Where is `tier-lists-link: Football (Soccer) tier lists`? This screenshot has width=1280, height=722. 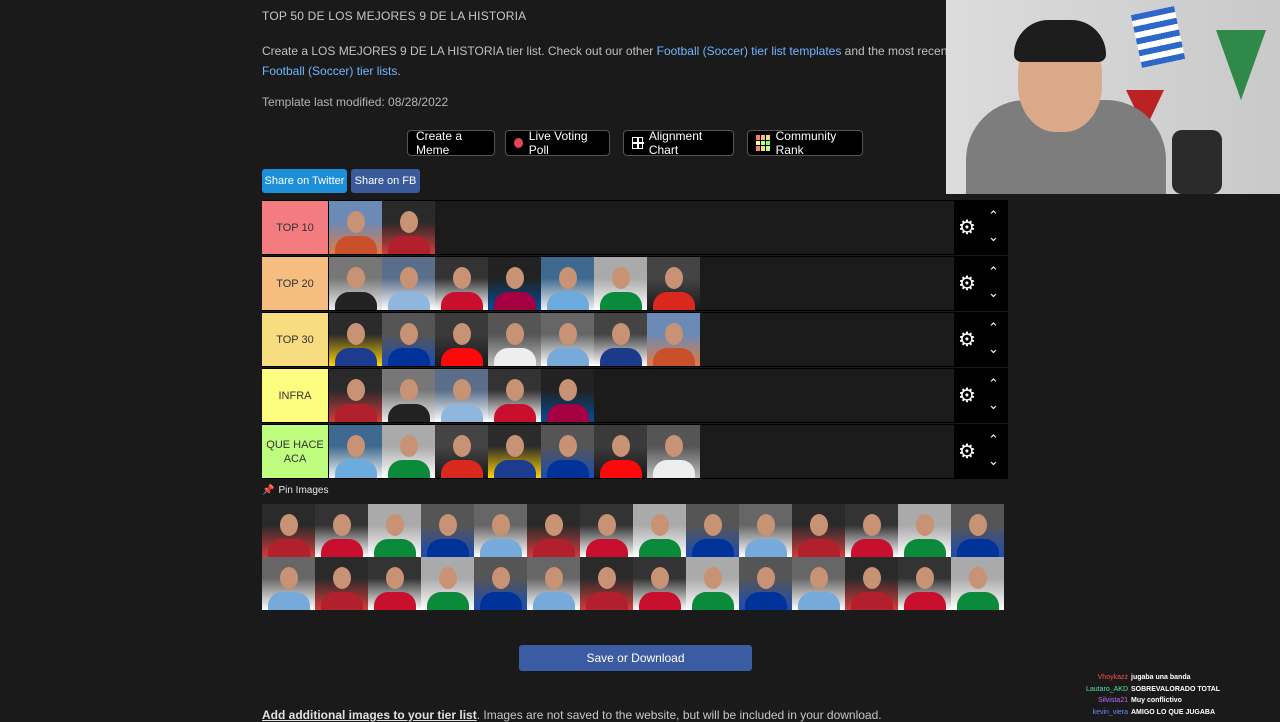 tier-lists-link: Football (Soccer) tier lists is located at coordinates (329, 71).